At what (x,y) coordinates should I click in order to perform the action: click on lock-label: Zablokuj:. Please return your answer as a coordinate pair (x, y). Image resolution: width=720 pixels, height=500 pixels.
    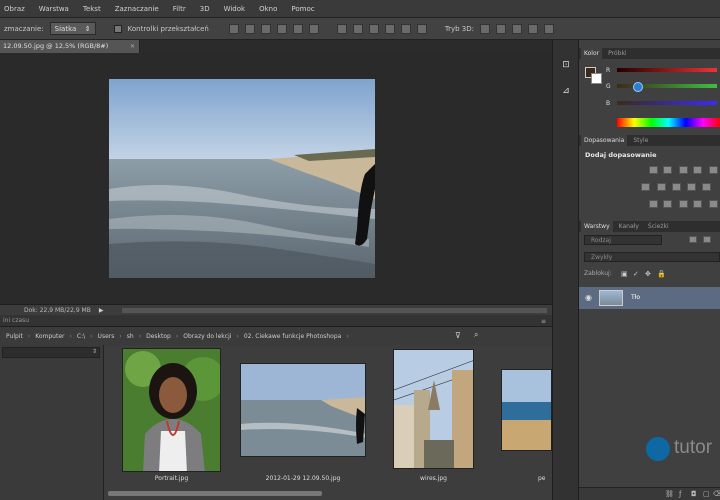
    Looking at the image, I should click on (598, 273).